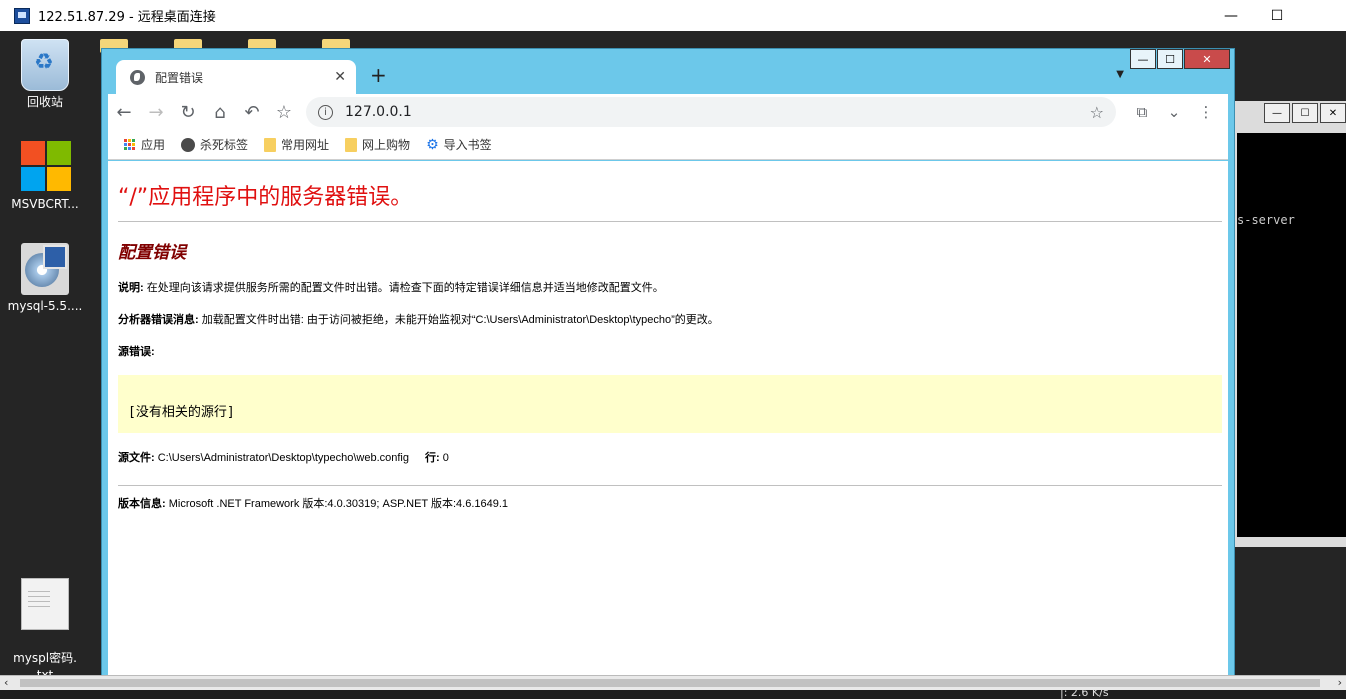 The width and height of the screenshot is (1346, 699). What do you see at coordinates (45, 604) in the screenshot?
I see `text-file-icon` at bounding box center [45, 604].